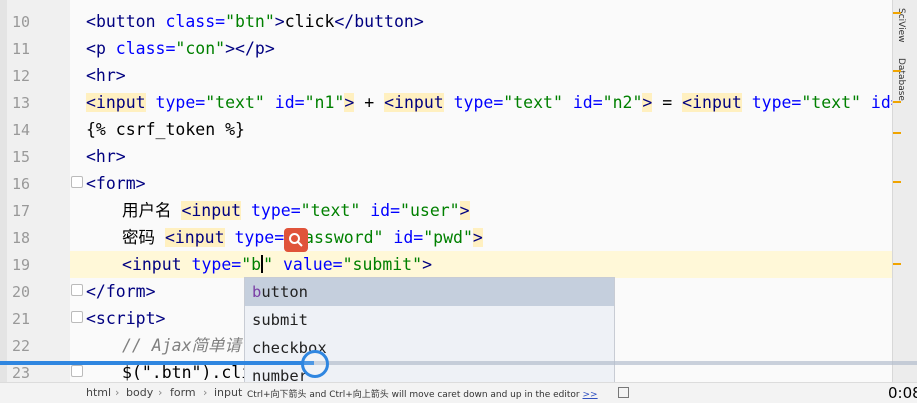  Describe the element at coordinates (106, 75) in the screenshot. I see `code-line-12: <hr>` at that location.